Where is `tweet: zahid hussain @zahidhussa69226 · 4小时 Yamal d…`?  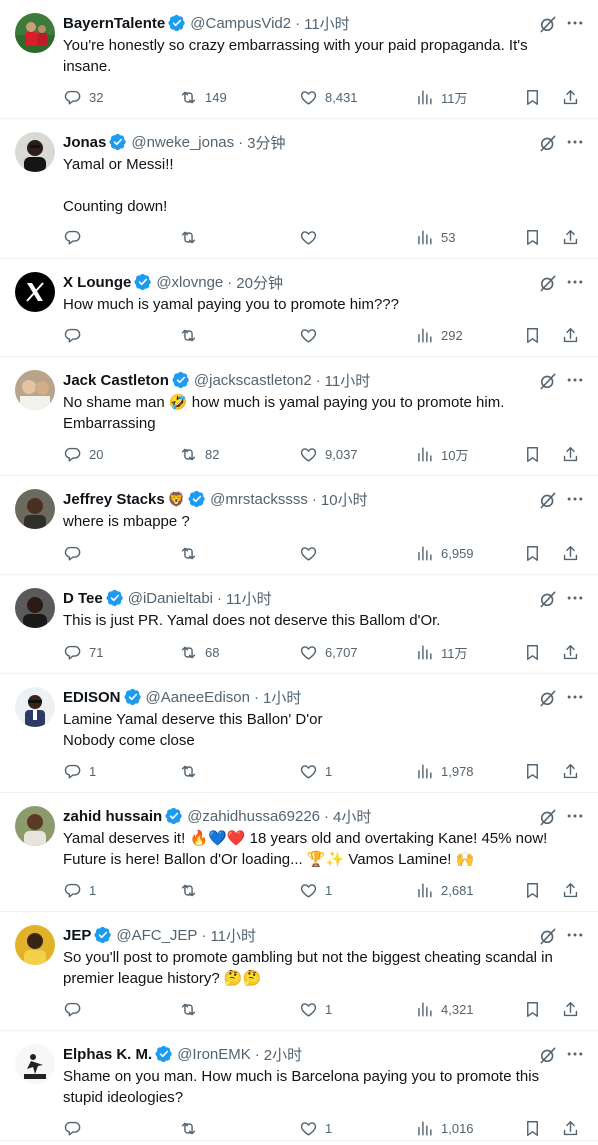 tweet: zahid hussain @zahidhussa69226 · 4小时 Yamal d… is located at coordinates (299, 852).